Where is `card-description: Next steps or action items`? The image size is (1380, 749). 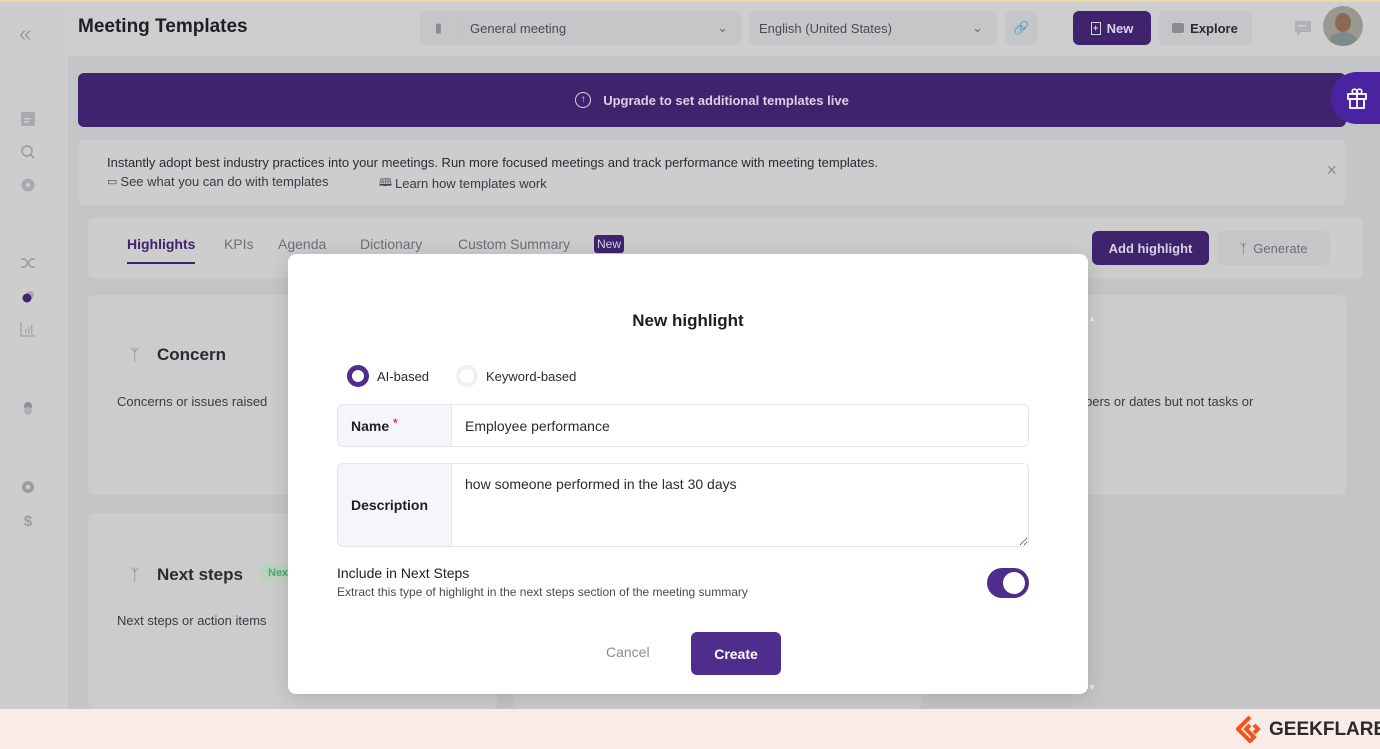 card-description: Next steps or action items is located at coordinates (192, 620).